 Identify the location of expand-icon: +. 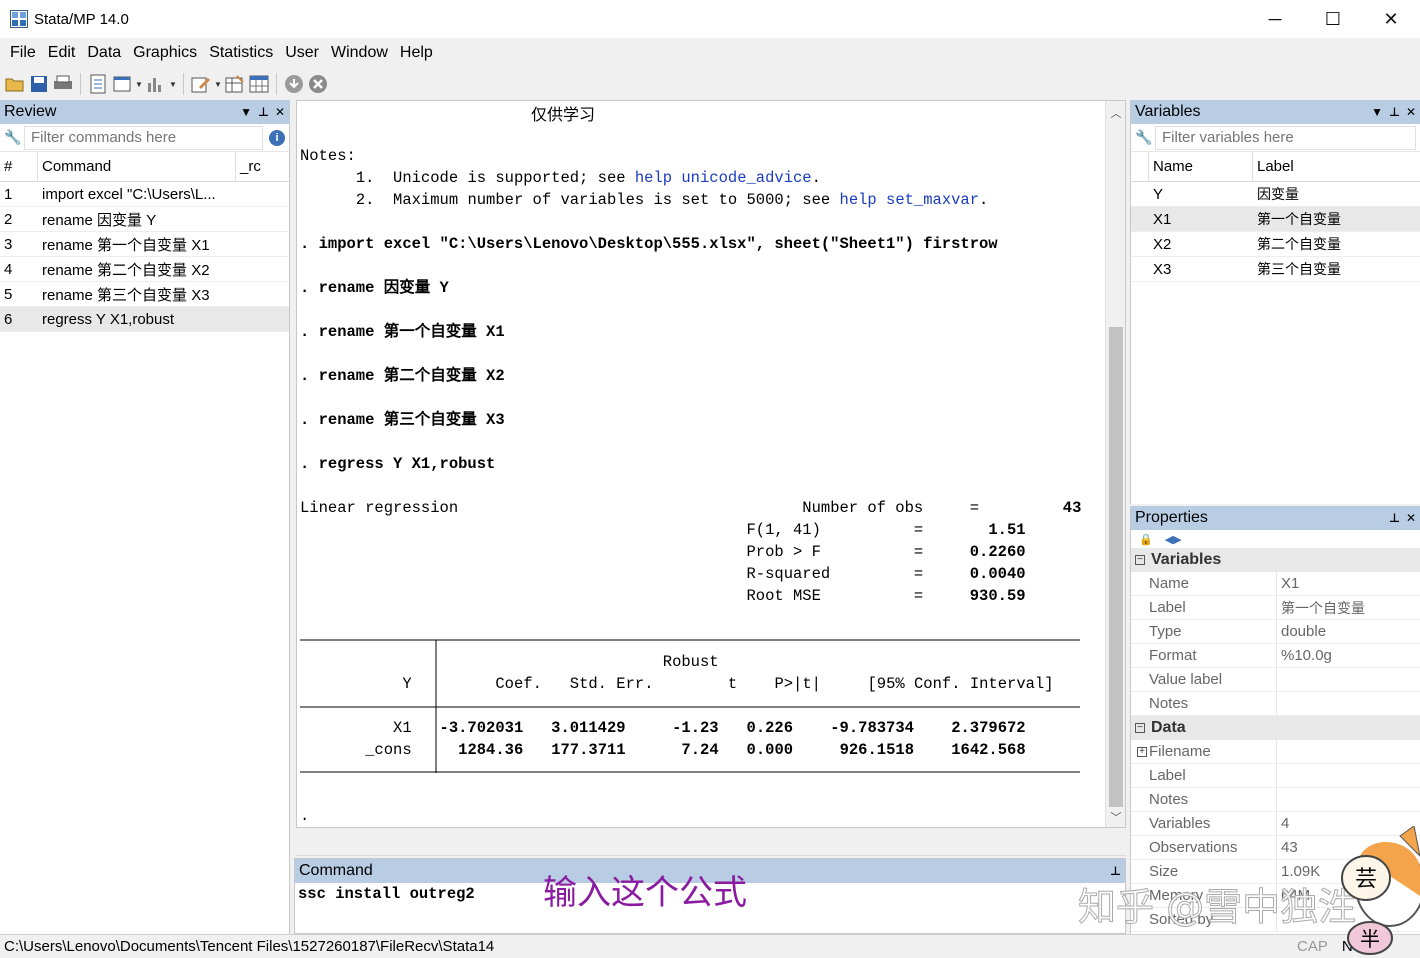
(1142, 751).